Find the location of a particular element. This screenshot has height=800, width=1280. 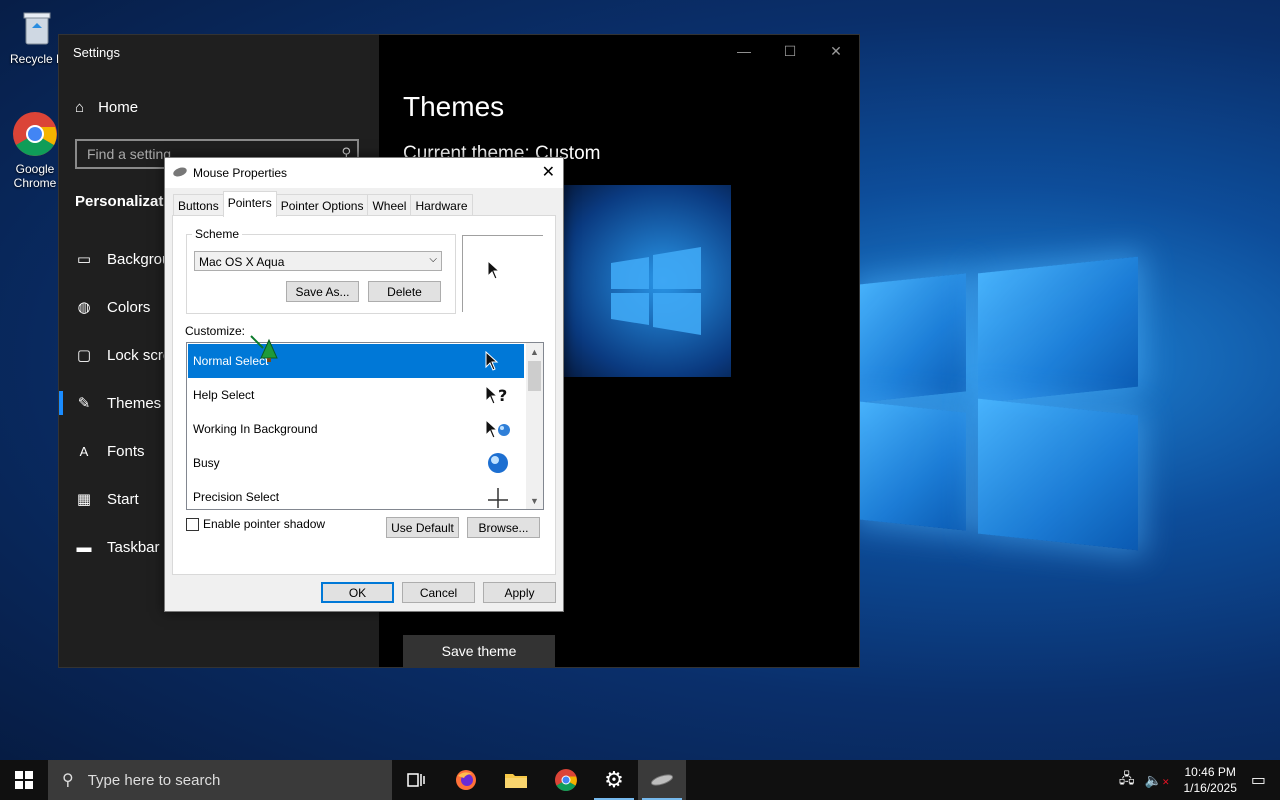

scheme-label: Scheme is located at coordinates (217, 234).